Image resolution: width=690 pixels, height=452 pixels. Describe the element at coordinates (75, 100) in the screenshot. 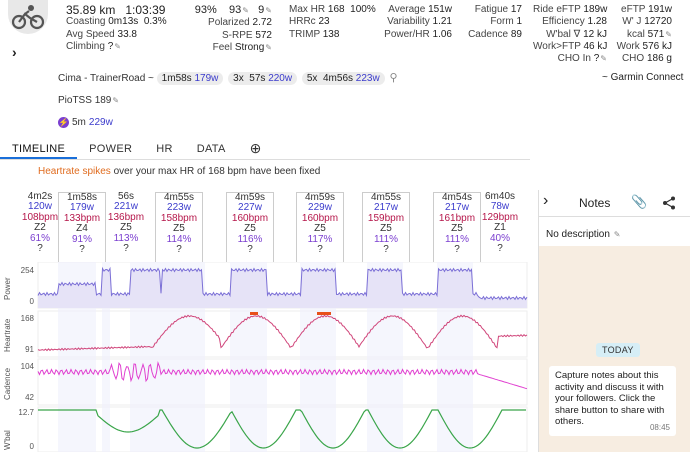

I see `pio-tss-label: PioTSS` at that location.